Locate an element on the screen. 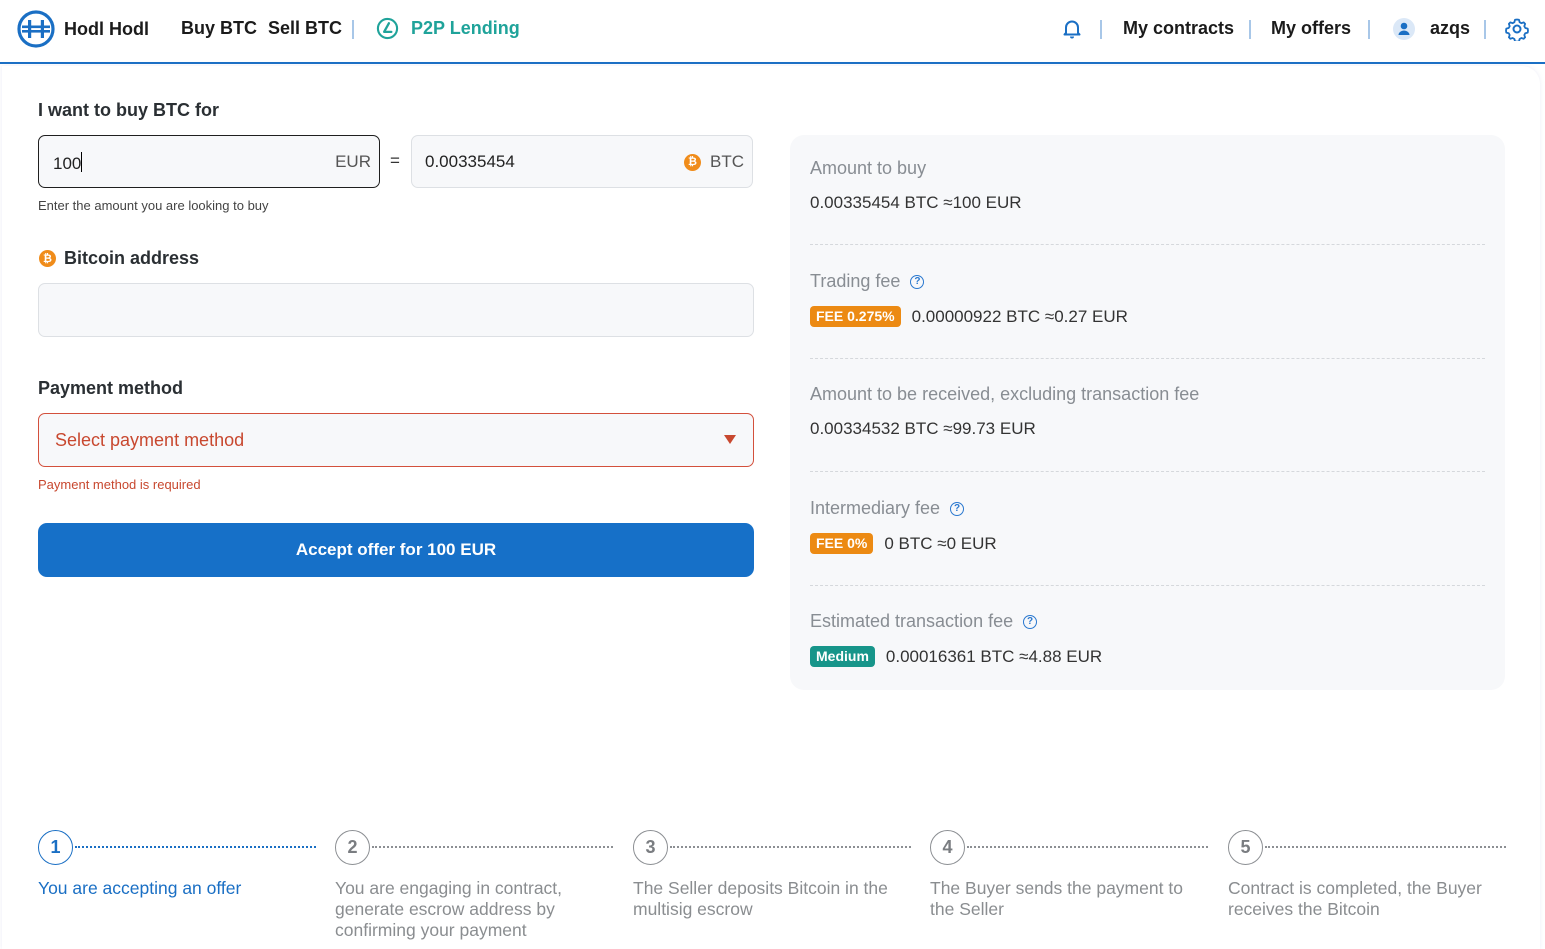  bitcoin-address-input is located at coordinates (396, 310).